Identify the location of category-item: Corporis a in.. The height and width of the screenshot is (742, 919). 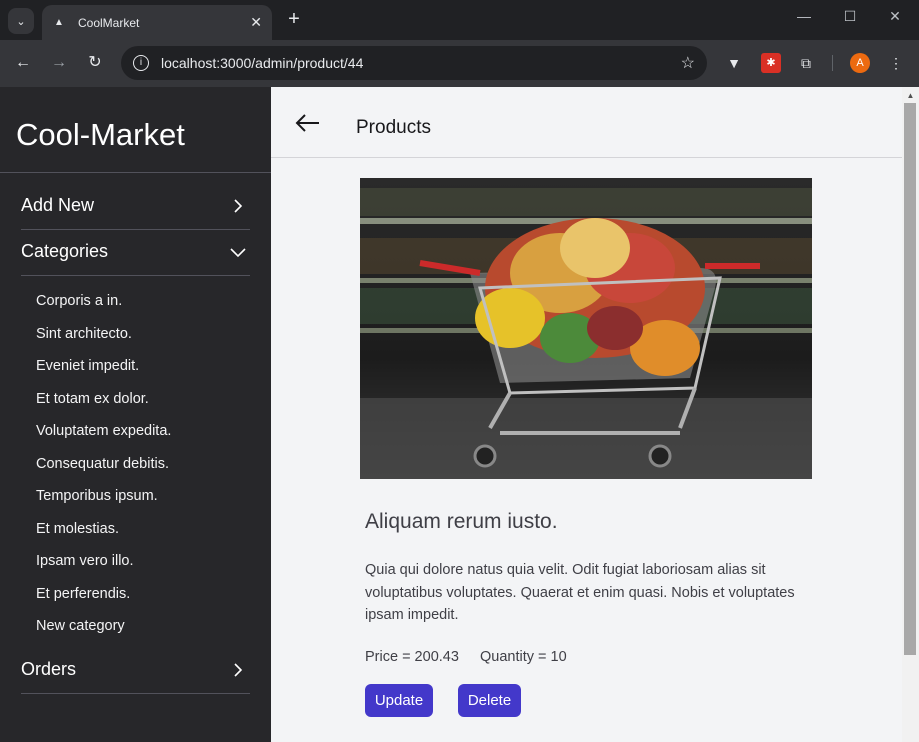
(79, 301).